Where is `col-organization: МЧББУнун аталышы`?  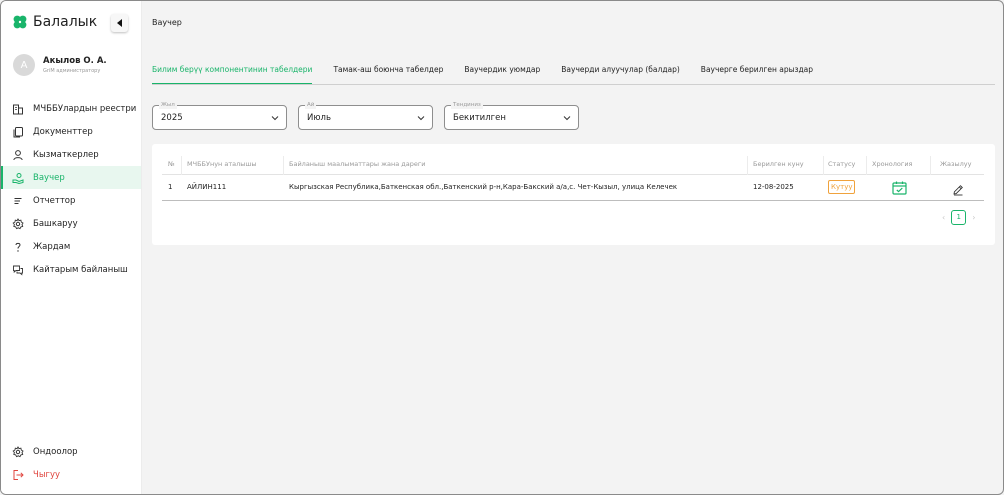 col-organization: МЧББУнун аталышы is located at coordinates (222, 164).